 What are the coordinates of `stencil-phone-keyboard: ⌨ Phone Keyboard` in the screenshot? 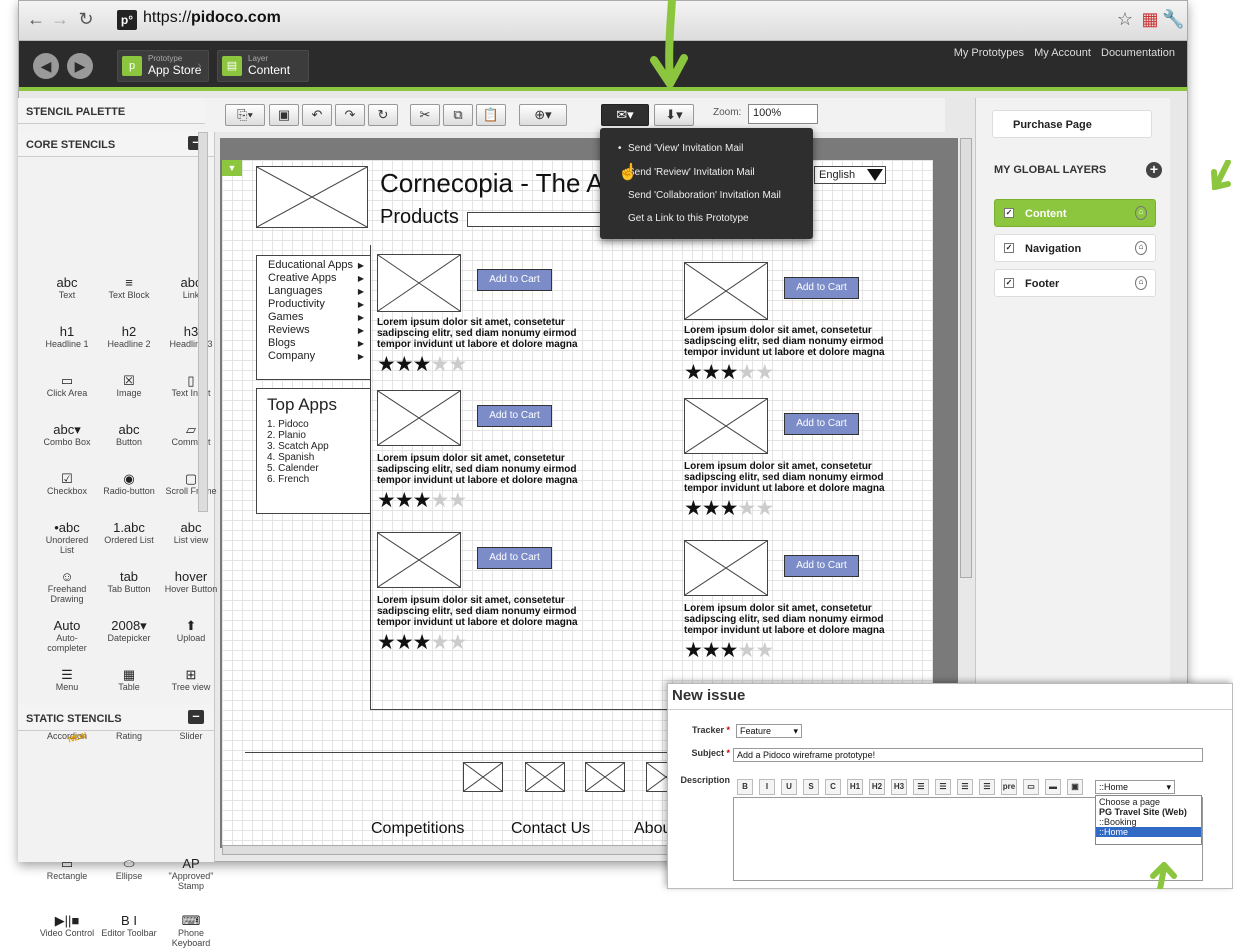 It's located at (191, 925).